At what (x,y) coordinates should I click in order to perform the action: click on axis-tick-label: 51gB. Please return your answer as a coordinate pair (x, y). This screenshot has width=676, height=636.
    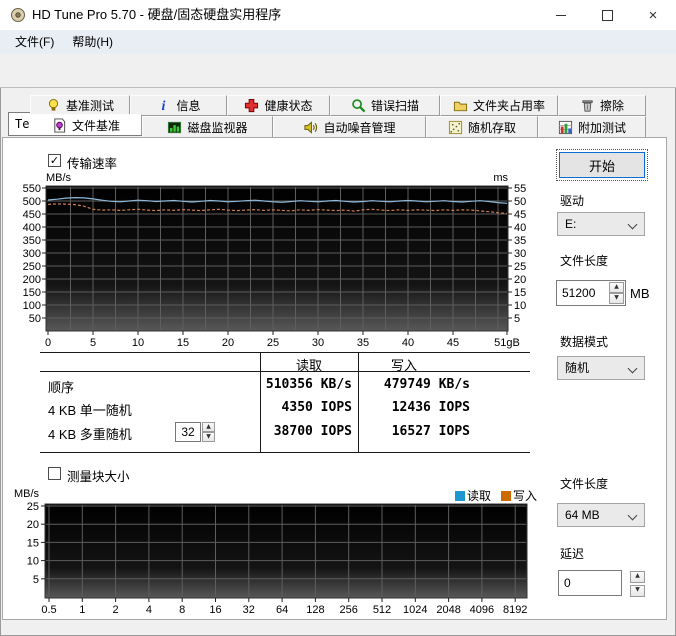
    Looking at the image, I should click on (507, 343).